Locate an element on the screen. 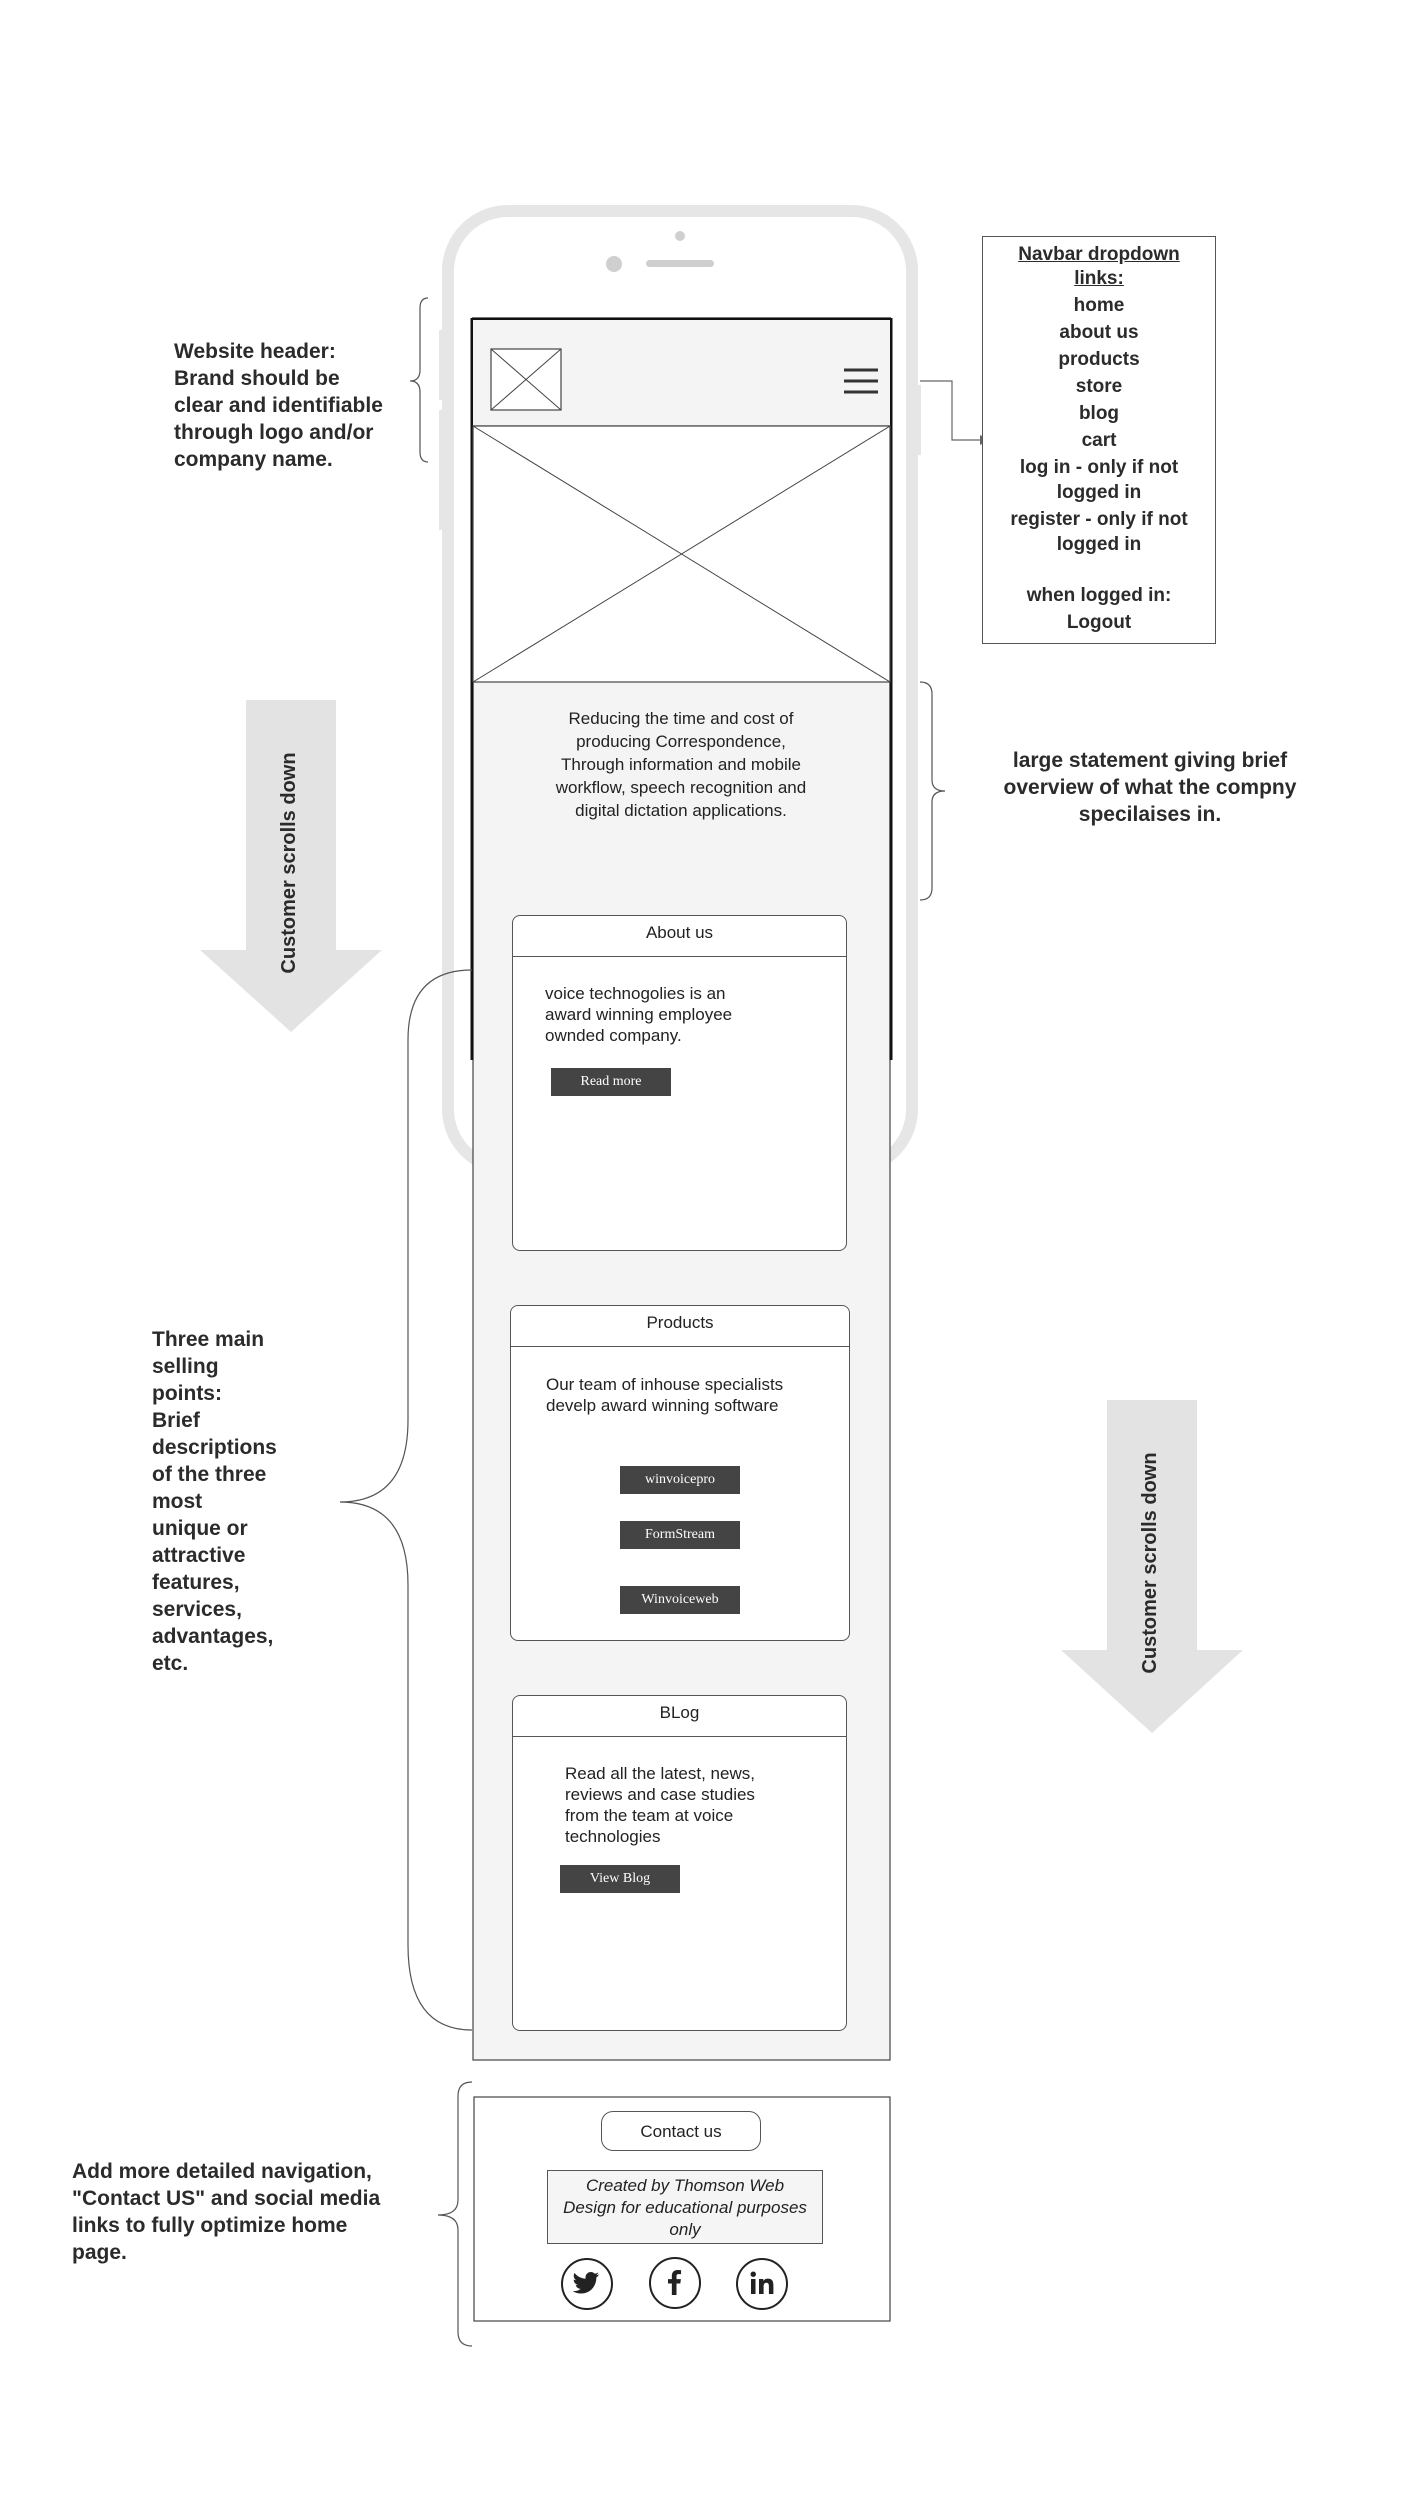  blog-title: BLog is located at coordinates (679, 1712).